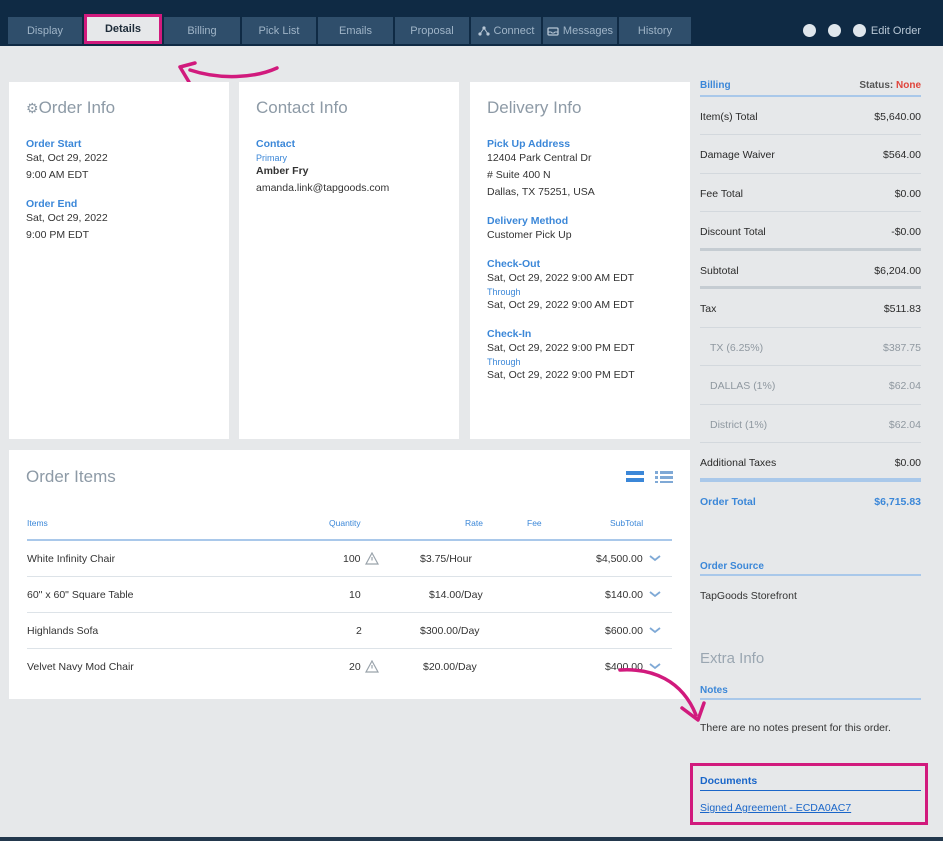  Describe the element at coordinates (32, 108) in the screenshot. I see `gear-icon: ⚙` at that location.